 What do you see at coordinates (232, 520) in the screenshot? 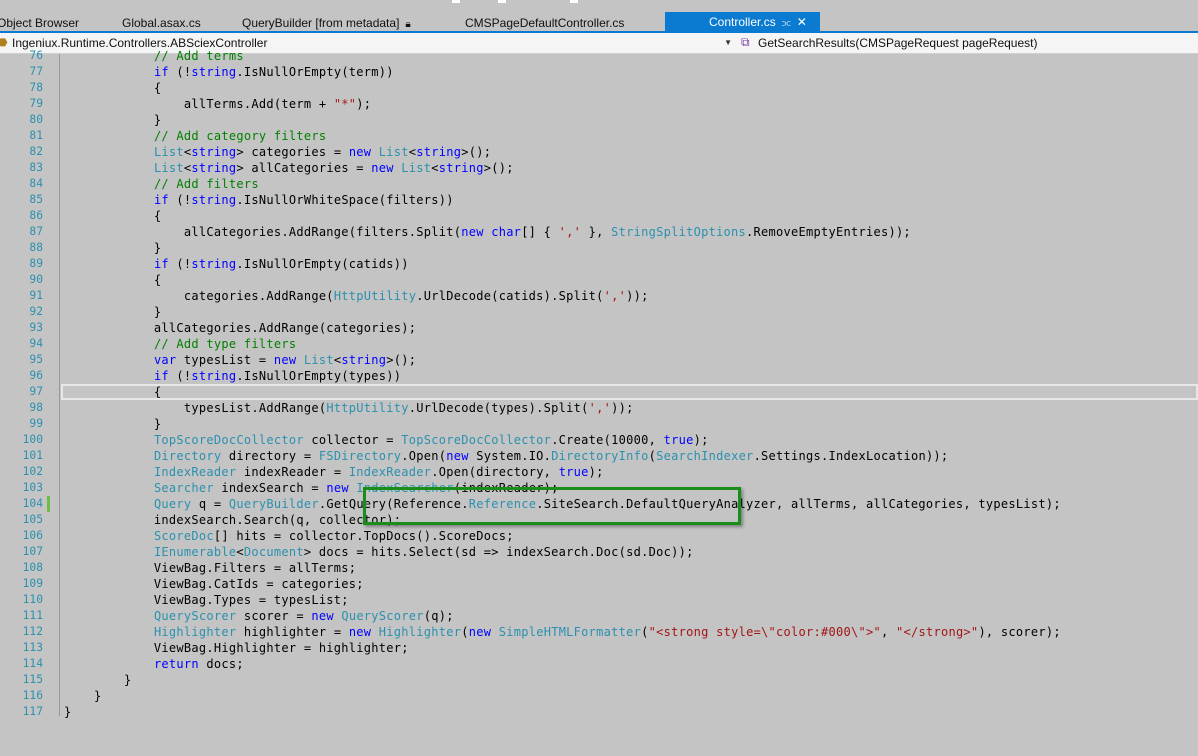
I see `code-text: indexSearch.Search(q, collector);` at bounding box center [232, 520].